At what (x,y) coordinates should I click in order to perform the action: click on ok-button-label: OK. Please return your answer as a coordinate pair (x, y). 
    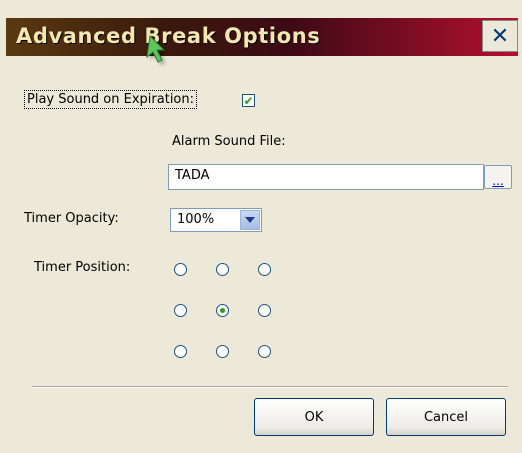
    Looking at the image, I should click on (314, 417).